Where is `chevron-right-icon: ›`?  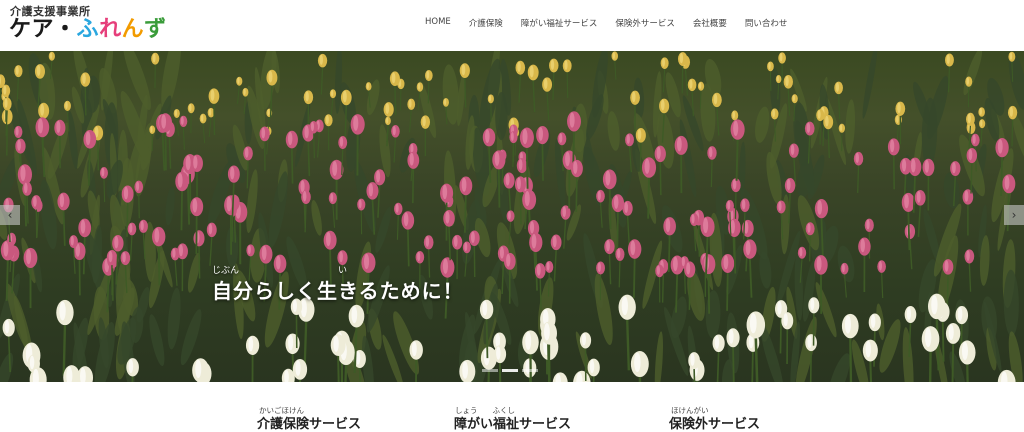 chevron-right-icon: › is located at coordinates (1014, 215).